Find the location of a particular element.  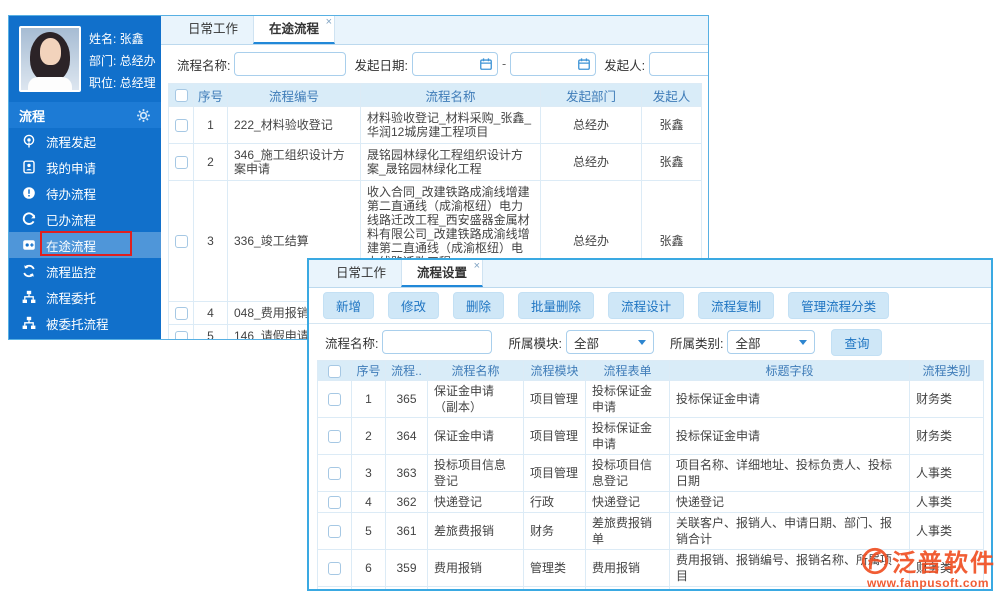

date-from-input is located at coordinates (454, 64).